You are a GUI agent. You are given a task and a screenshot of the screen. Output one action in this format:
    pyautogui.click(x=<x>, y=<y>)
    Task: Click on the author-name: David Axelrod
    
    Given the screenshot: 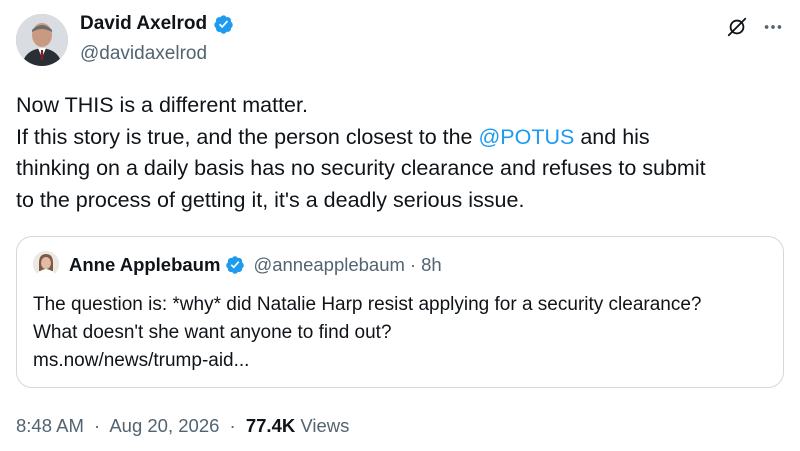 What is the action you would take?
    pyautogui.click(x=143, y=24)
    